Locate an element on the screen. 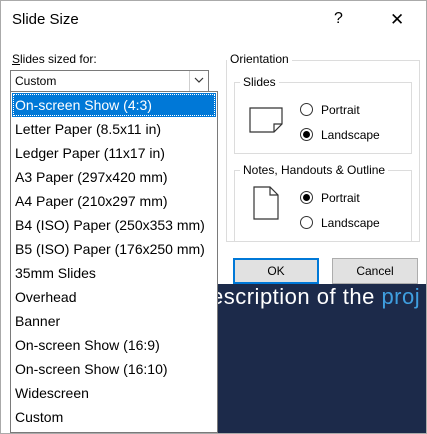 The height and width of the screenshot is (434, 427). list-item: Custom is located at coordinates (114, 417).